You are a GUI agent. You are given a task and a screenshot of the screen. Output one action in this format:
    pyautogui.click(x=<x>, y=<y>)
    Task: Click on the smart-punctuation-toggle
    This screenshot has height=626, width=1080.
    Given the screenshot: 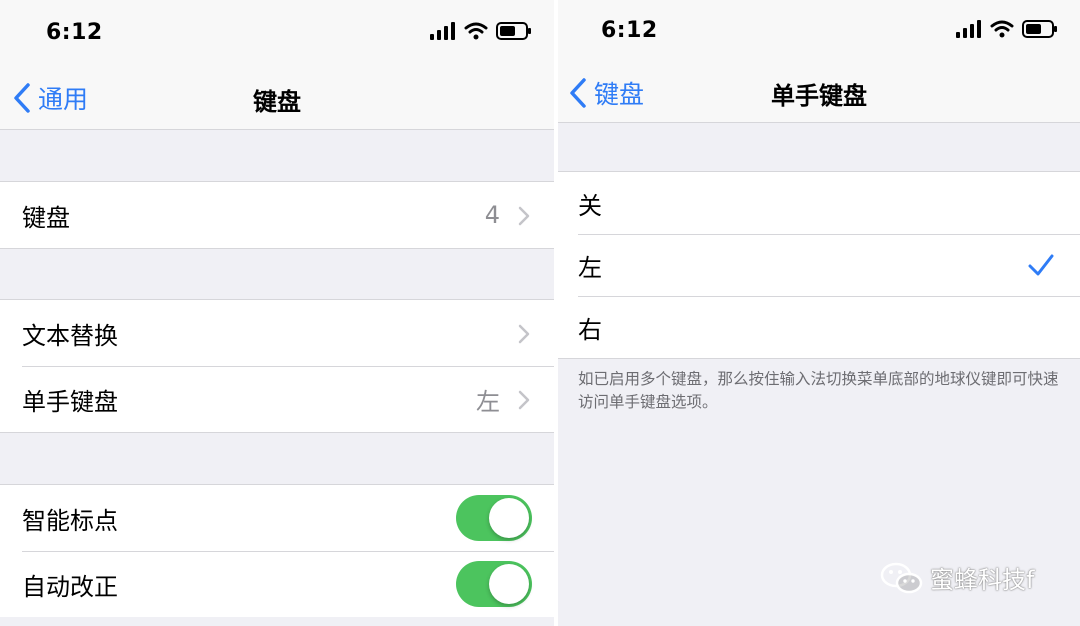 What is the action you would take?
    pyautogui.click(x=494, y=518)
    